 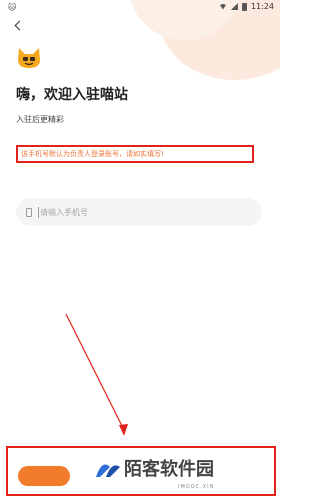 I want to click on next-button, so click(x=44, y=476).